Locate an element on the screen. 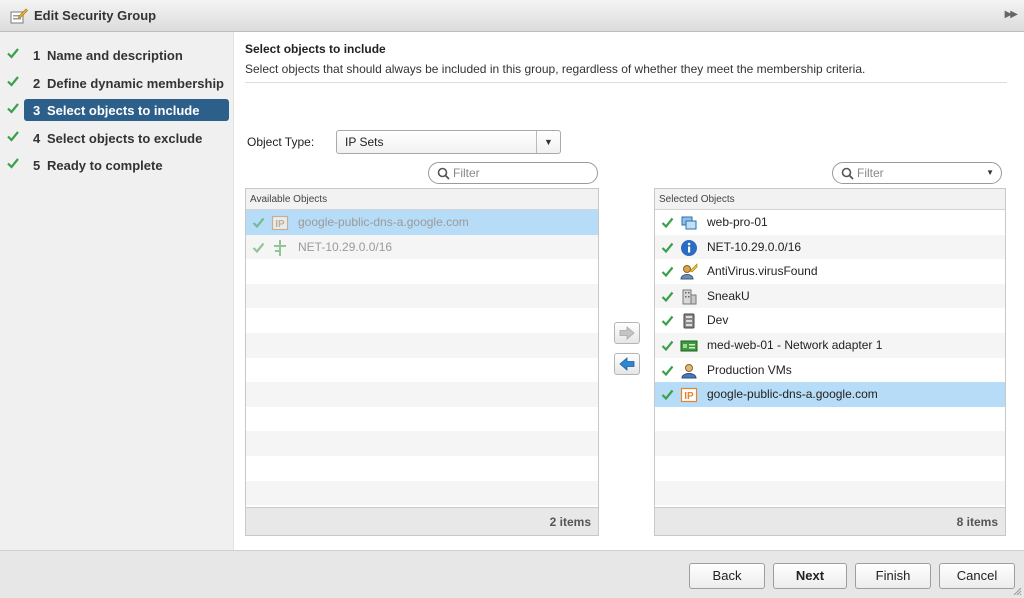 The height and width of the screenshot is (598, 1024). resource-pool-icon is located at coordinates (689, 321).